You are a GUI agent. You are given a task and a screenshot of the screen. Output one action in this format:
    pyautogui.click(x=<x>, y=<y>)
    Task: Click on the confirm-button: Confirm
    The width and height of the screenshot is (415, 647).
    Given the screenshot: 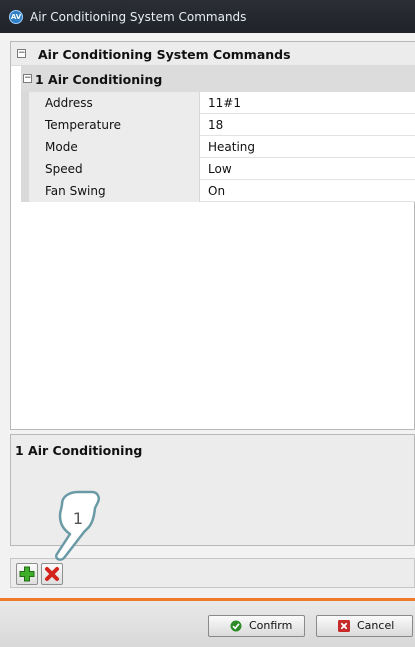 What is the action you would take?
    pyautogui.click(x=256, y=626)
    